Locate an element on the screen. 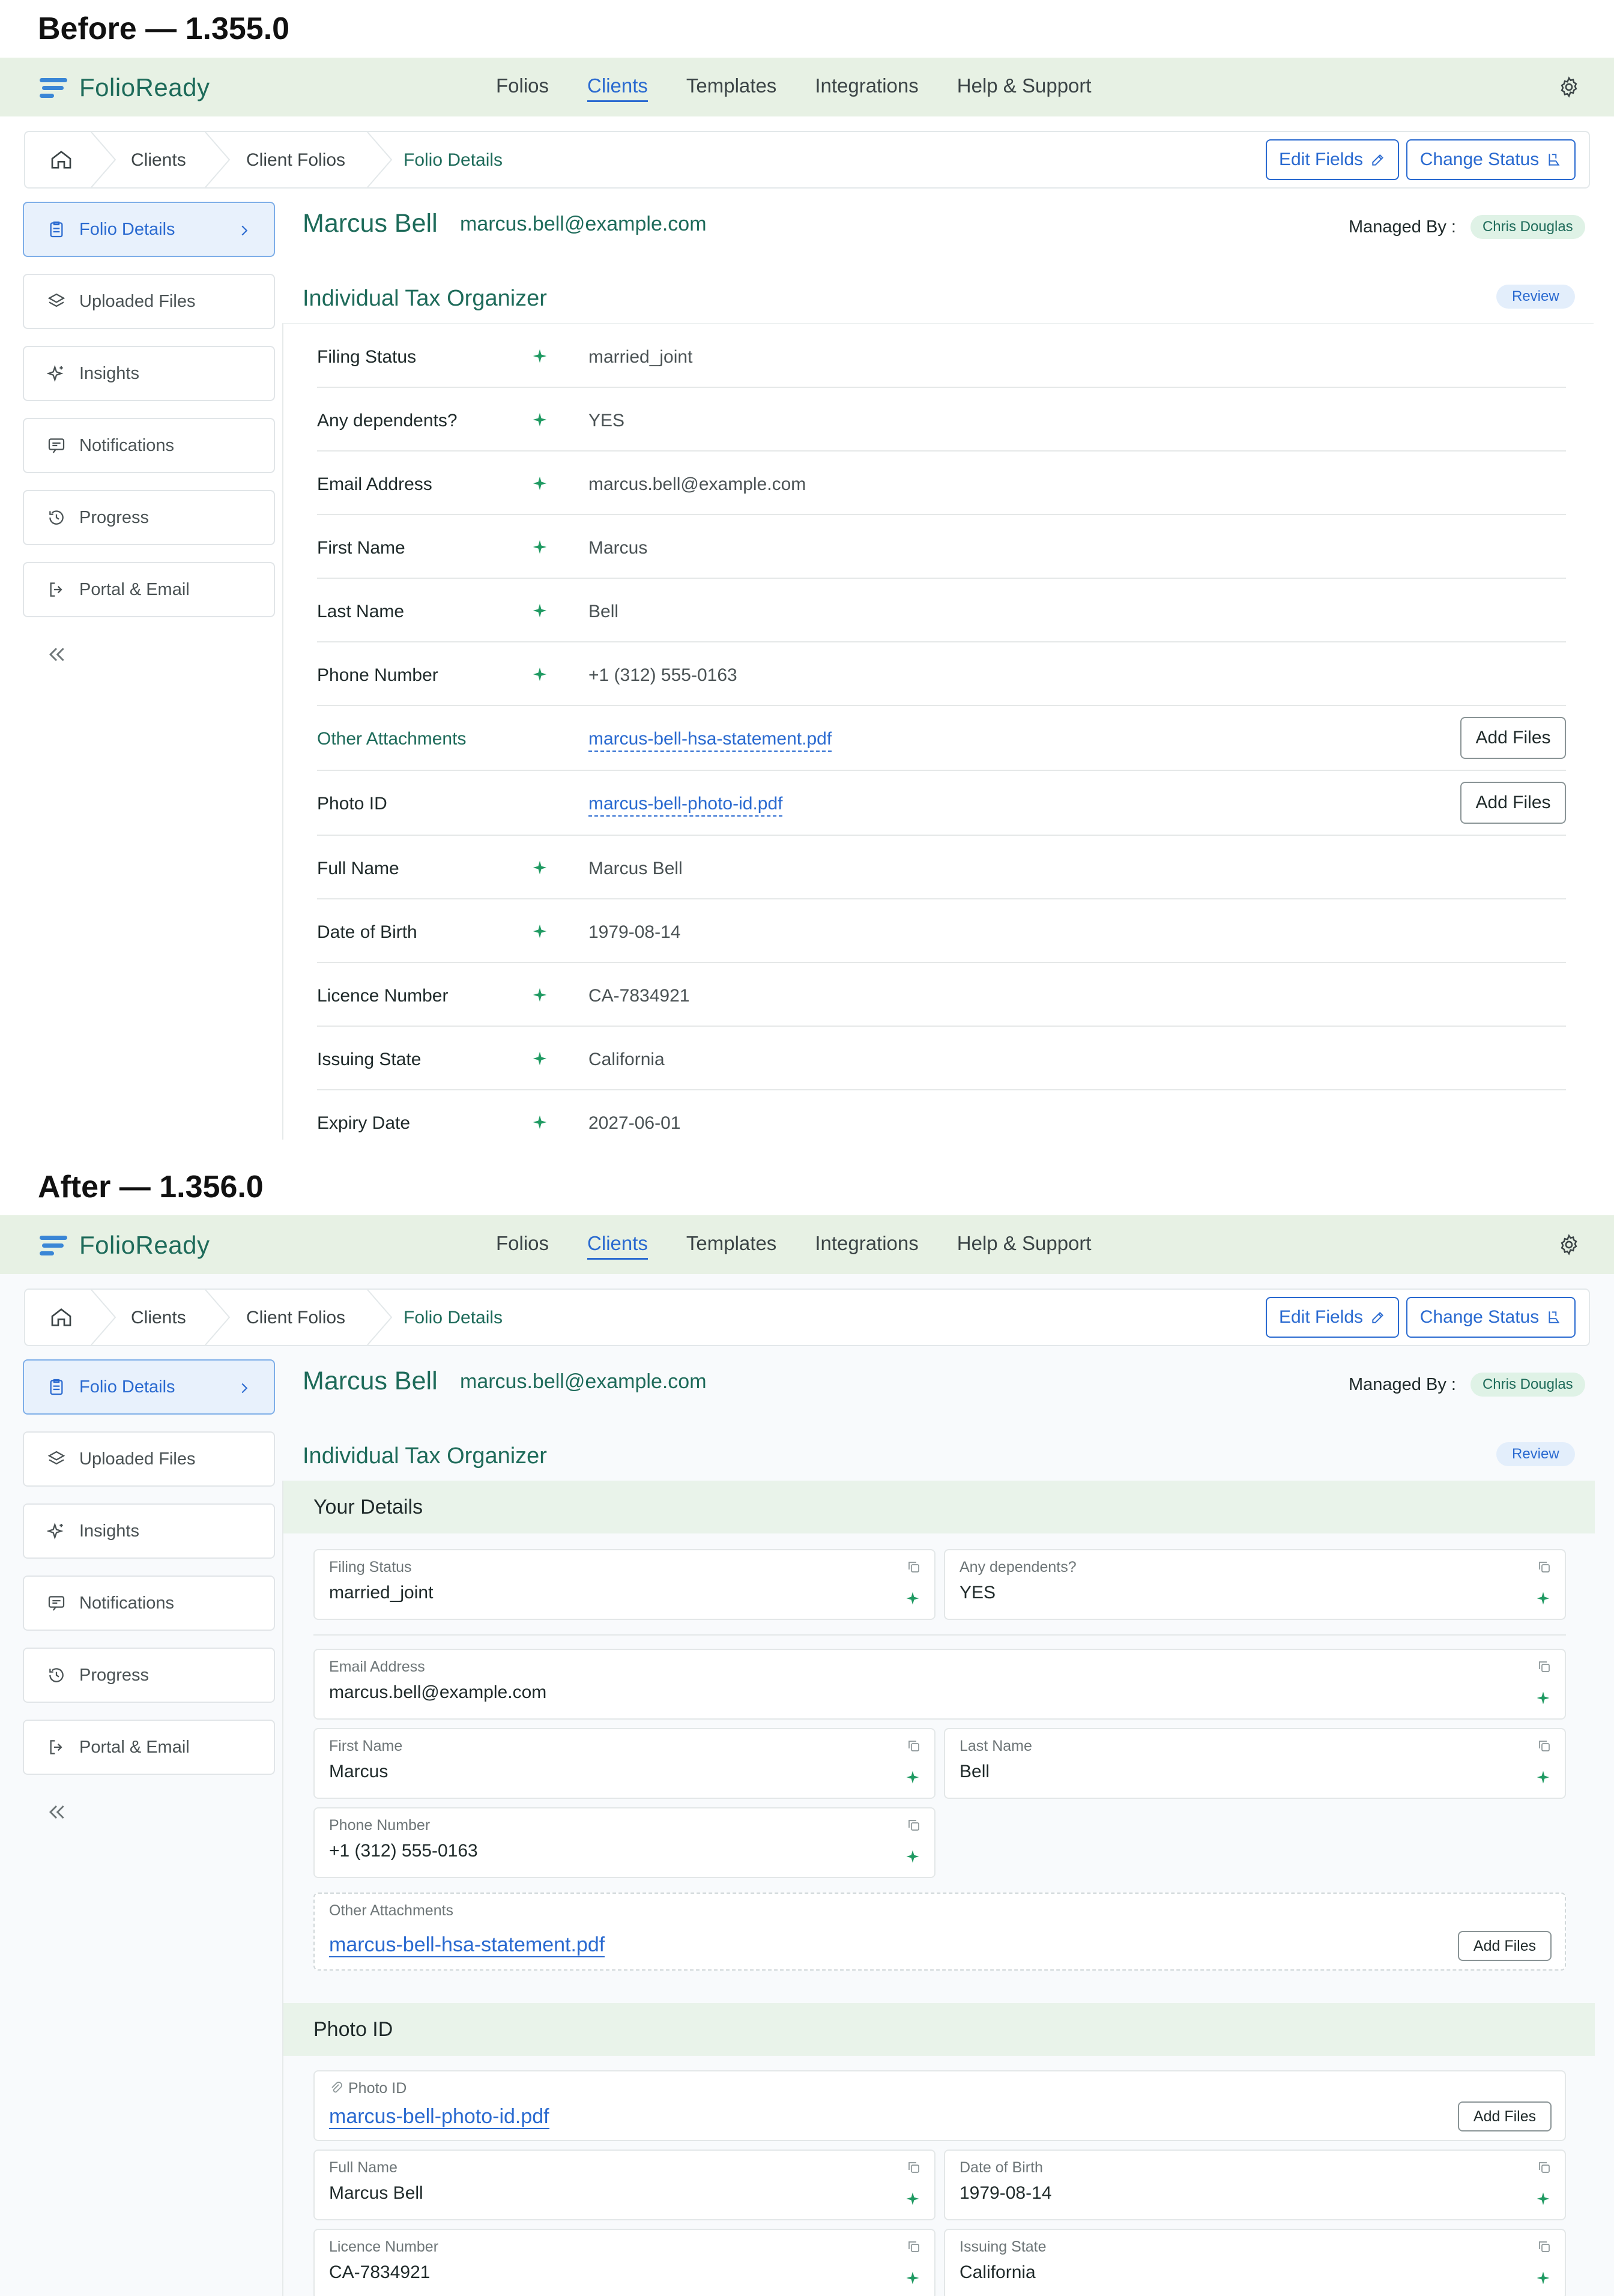 The width and height of the screenshot is (1614, 2296). field-value: Marcus Bell is located at coordinates (635, 869).